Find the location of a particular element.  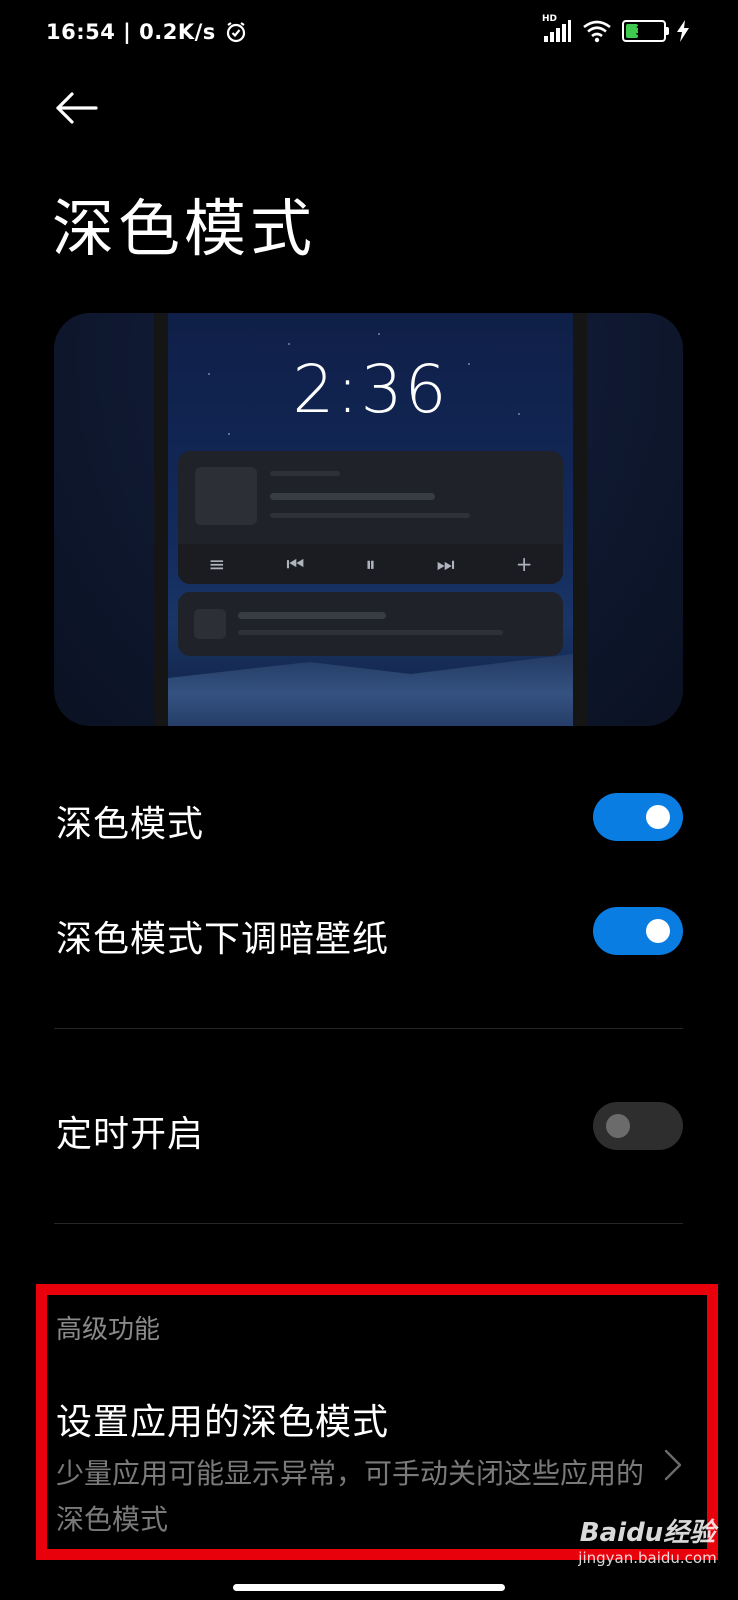

battery-icon: 32 is located at coordinates (645, 31).